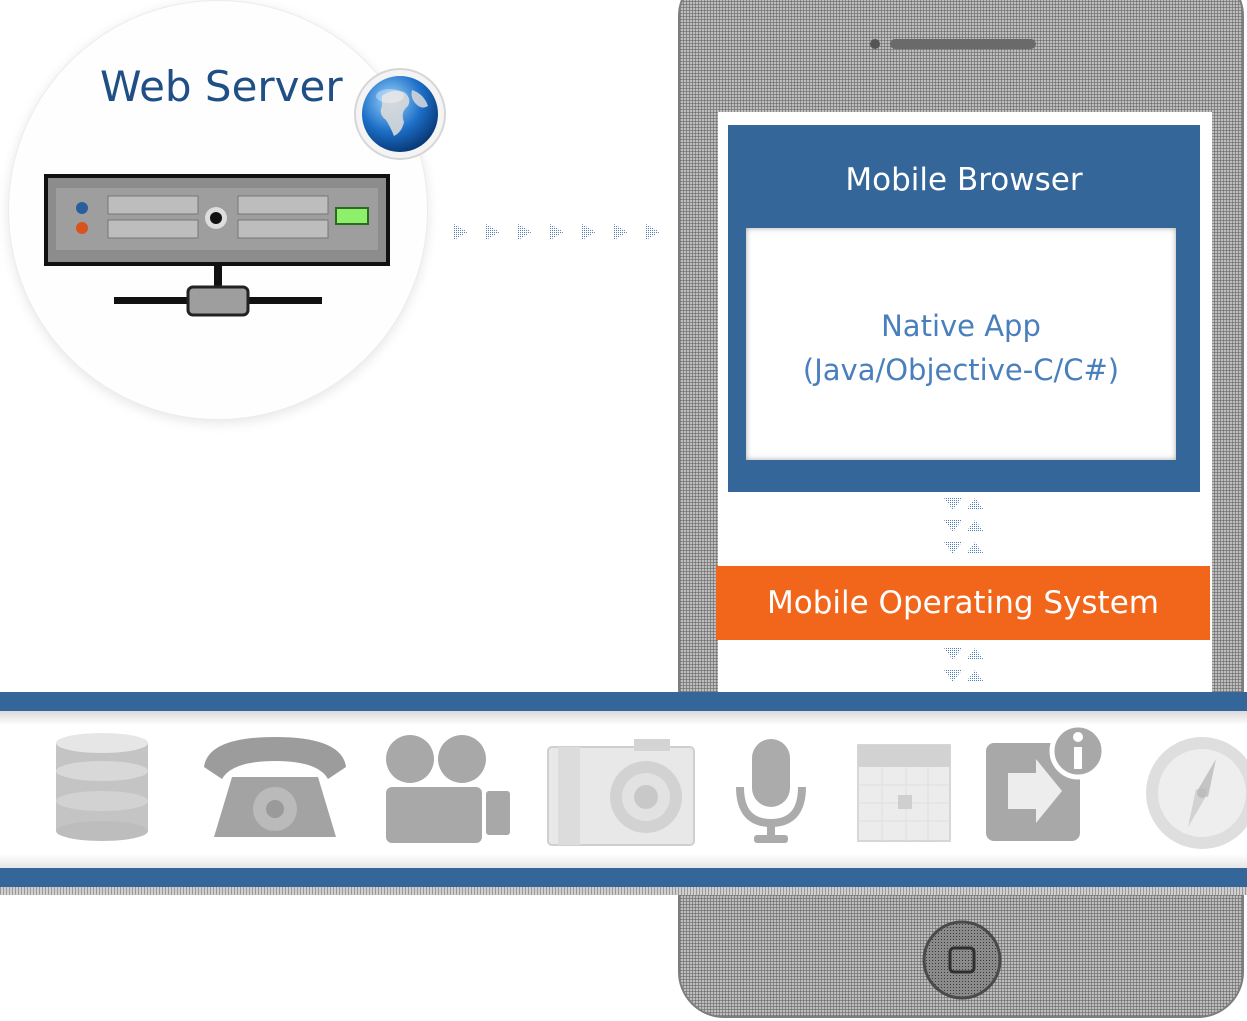  I want to click on network-stand-icon, so click(218, 289).